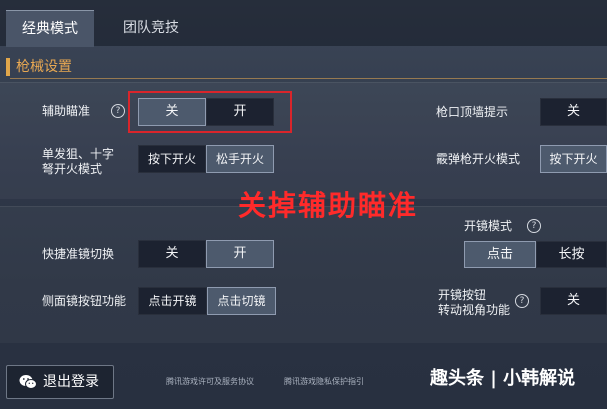 Image resolution: width=607 pixels, height=409 pixels. What do you see at coordinates (308, 78) in the screenshot?
I see `section-divider` at bounding box center [308, 78].